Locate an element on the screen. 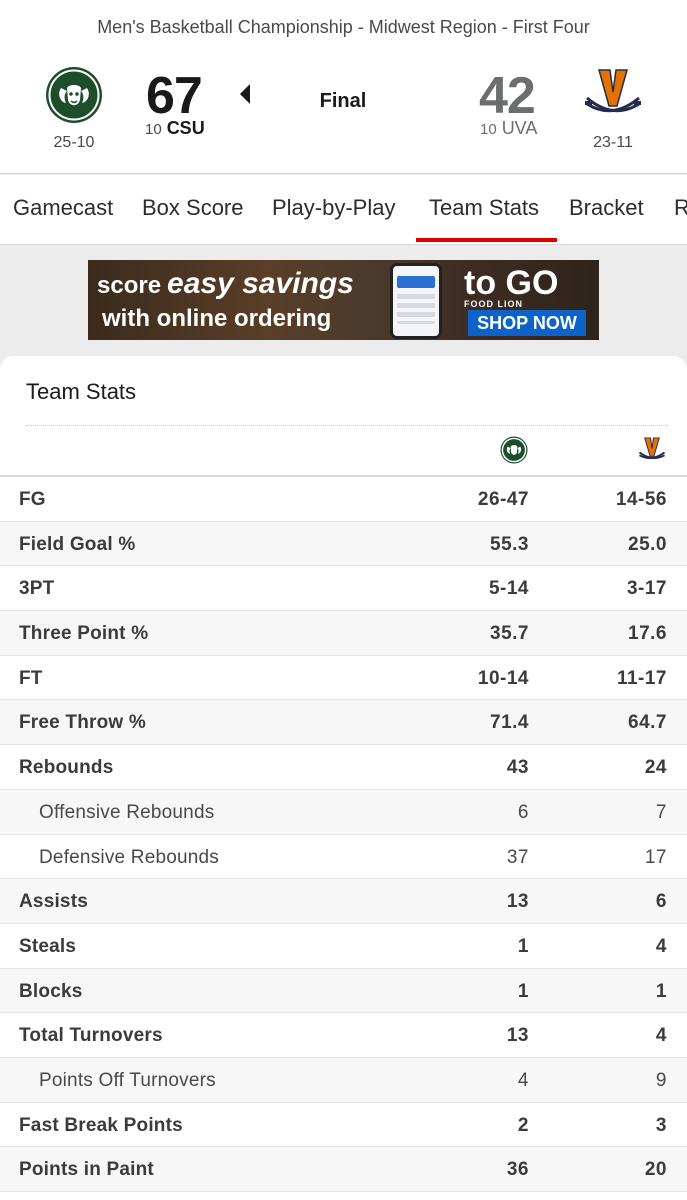  uva-stat-value: 9 is located at coordinates (661, 1080).